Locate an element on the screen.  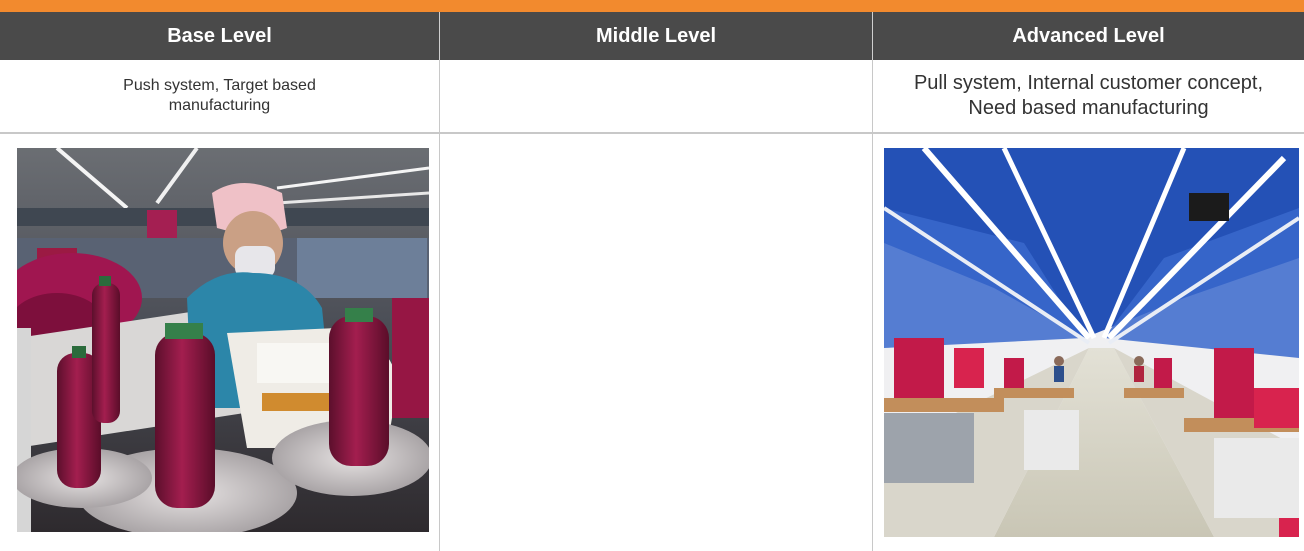
table-header-row: Base Level Middle Level Advanced Level is located at coordinates (652, 36).